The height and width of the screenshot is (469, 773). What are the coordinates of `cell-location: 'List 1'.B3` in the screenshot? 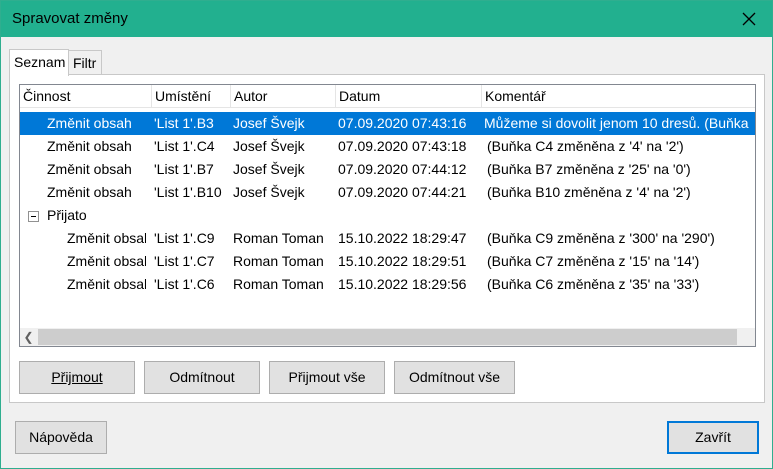 It's located at (184, 123).